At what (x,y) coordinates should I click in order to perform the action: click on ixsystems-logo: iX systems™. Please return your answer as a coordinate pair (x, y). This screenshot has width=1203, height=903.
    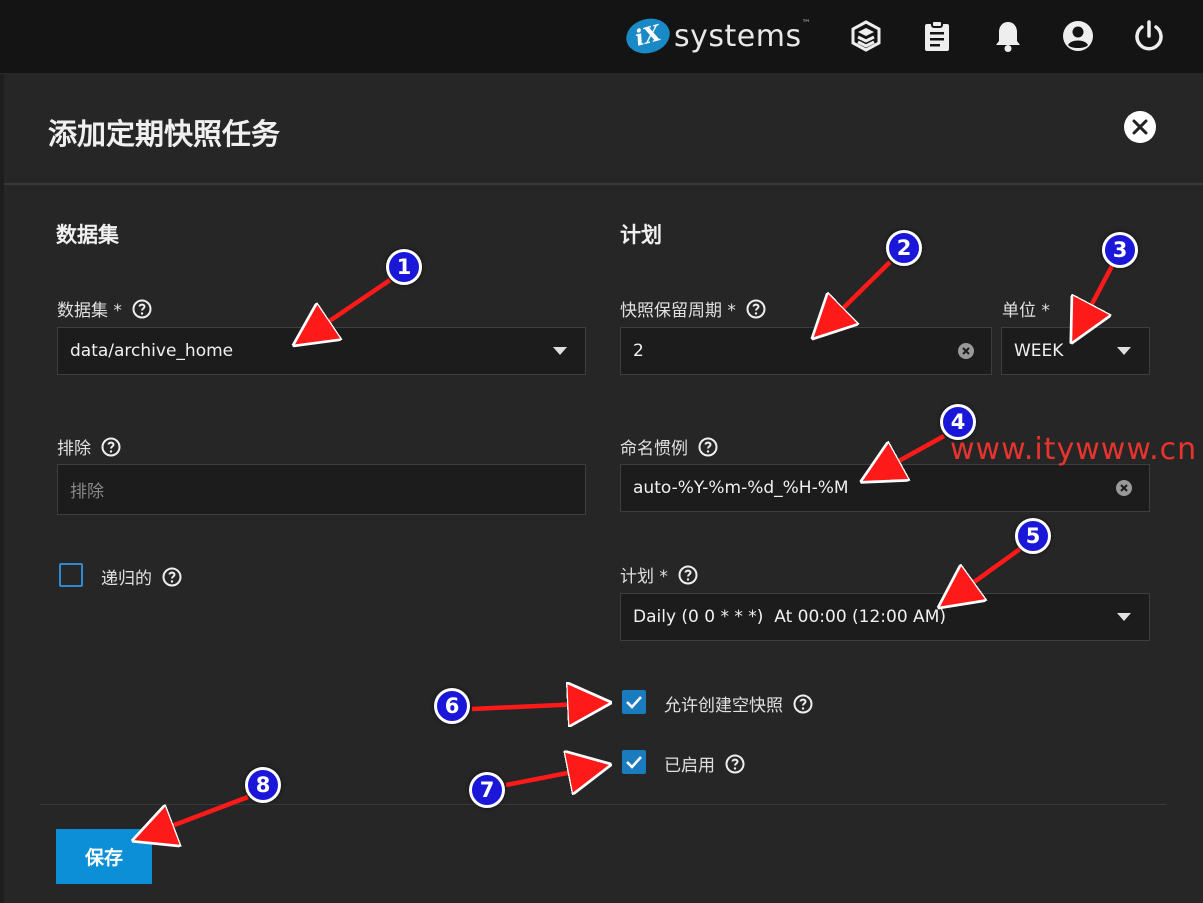
    Looking at the image, I should click on (717, 36).